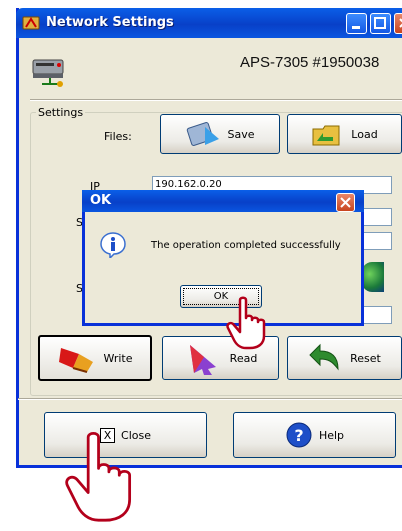 The image size is (402, 531). Describe the element at coordinates (101, 200) in the screenshot. I see `dialog-title: OK` at that location.